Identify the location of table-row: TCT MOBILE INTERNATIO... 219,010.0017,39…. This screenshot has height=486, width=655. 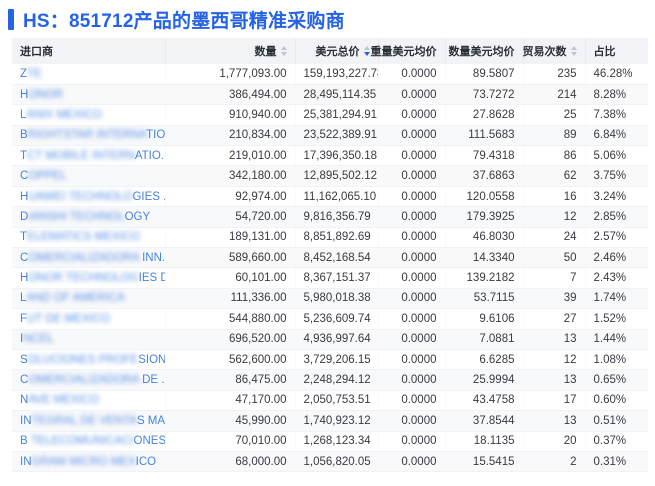
(330, 156).